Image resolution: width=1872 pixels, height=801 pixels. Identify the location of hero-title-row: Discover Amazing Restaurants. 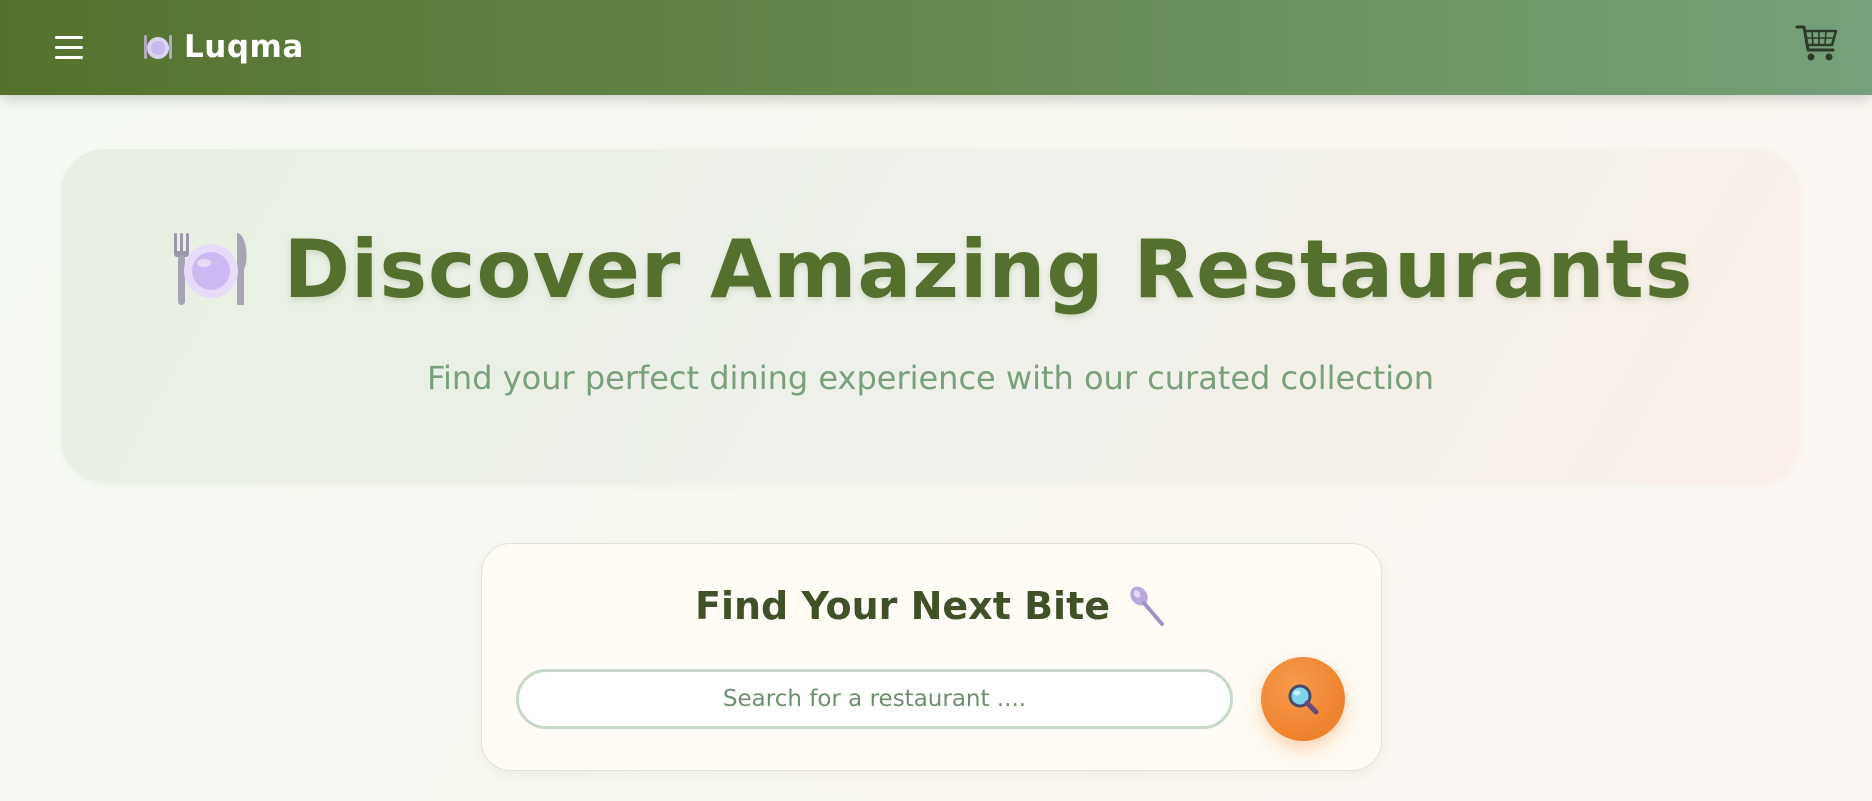
(930, 269).